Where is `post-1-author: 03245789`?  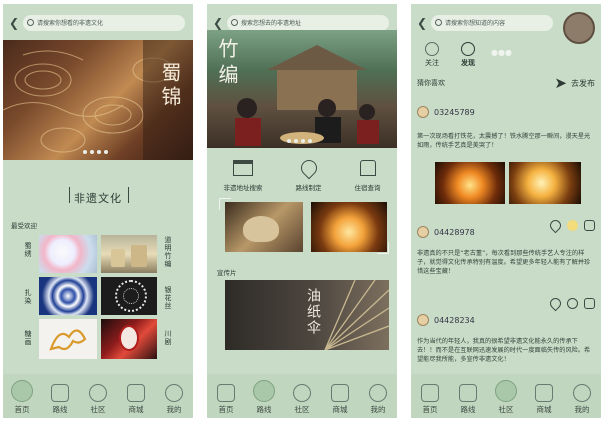
post-1-author: 03245789 is located at coordinates (446, 112).